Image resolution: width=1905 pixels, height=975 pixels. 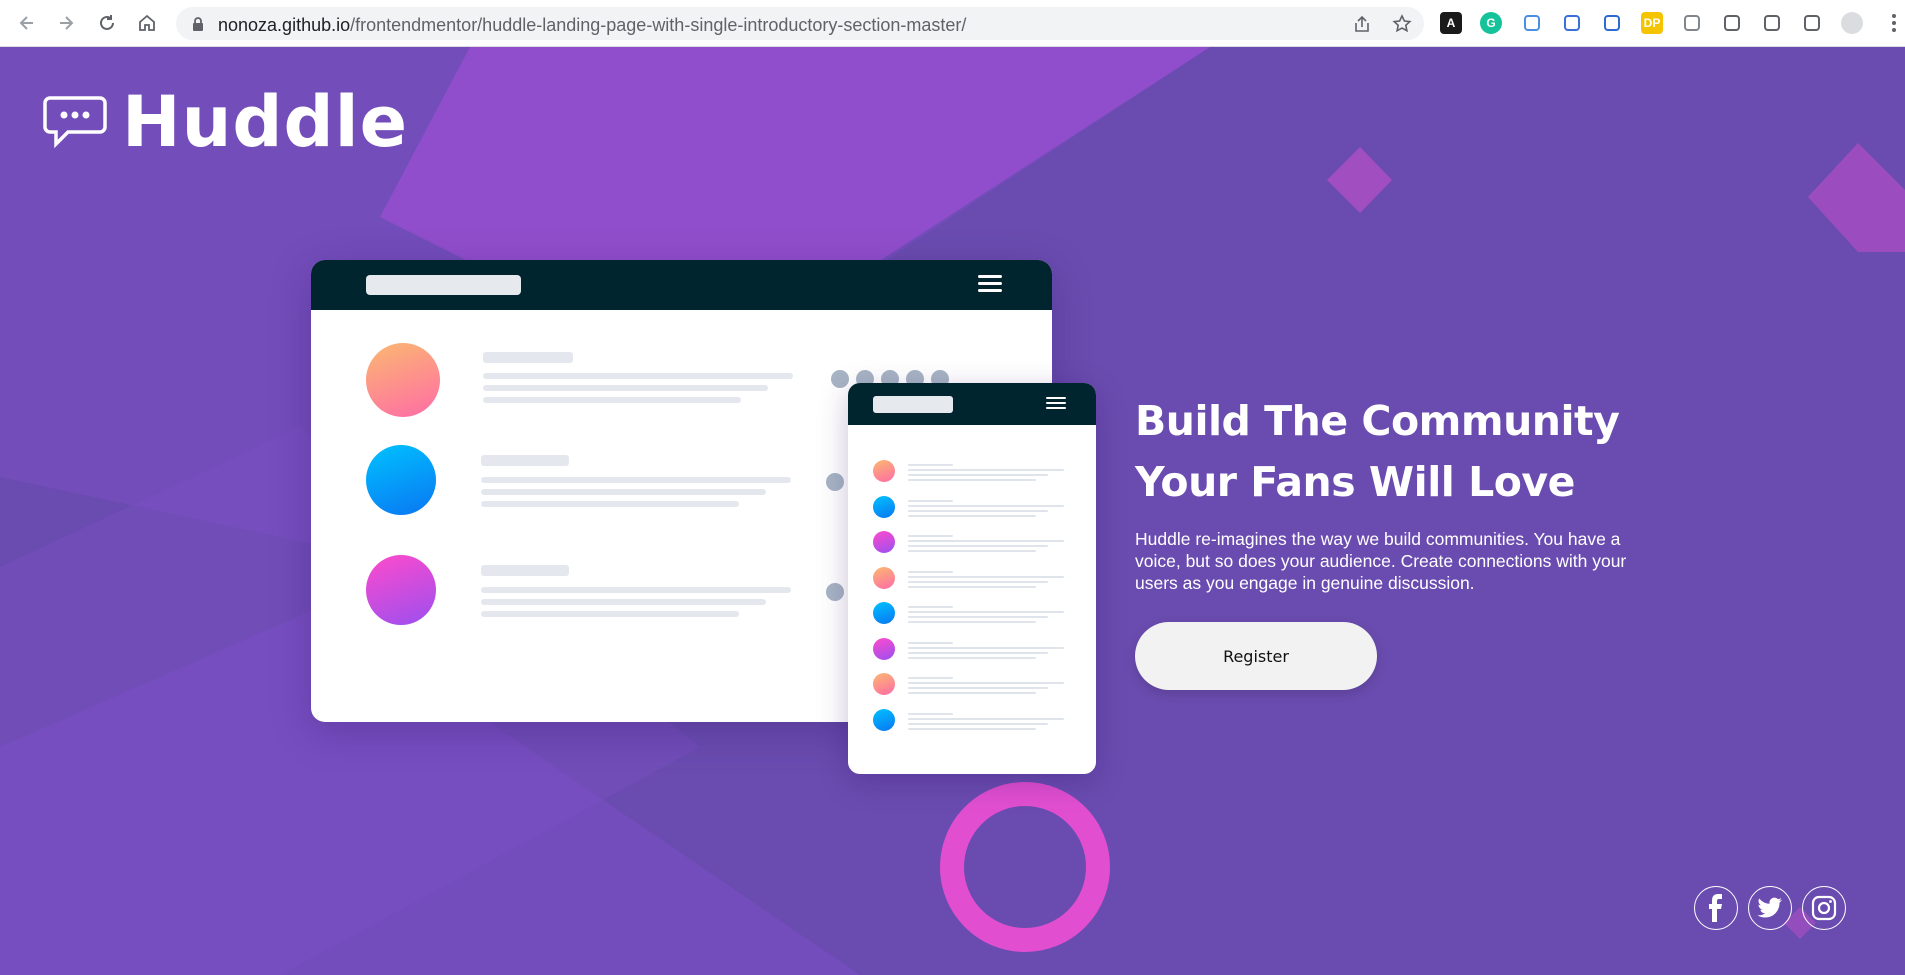 What do you see at coordinates (1451, 23) in the screenshot?
I see `adobe-acrobat-icon: A` at bounding box center [1451, 23].